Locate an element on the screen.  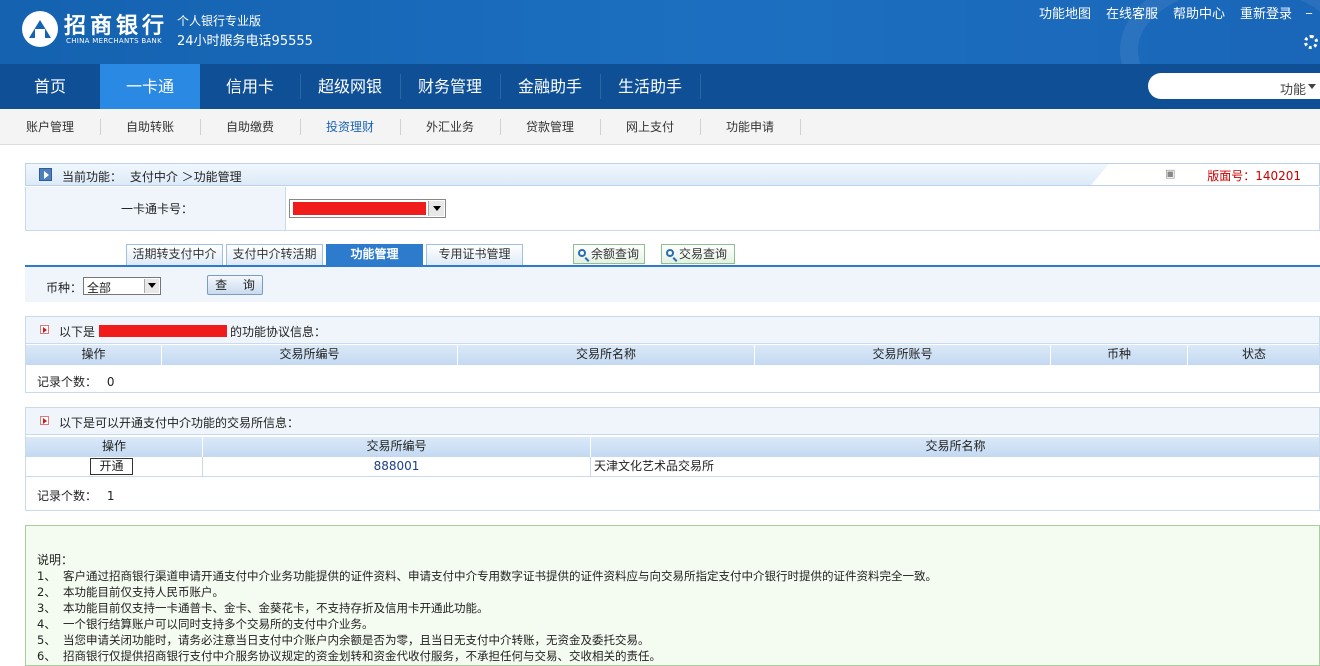
version-number: 版面号：140201 is located at coordinates (1254, 176).